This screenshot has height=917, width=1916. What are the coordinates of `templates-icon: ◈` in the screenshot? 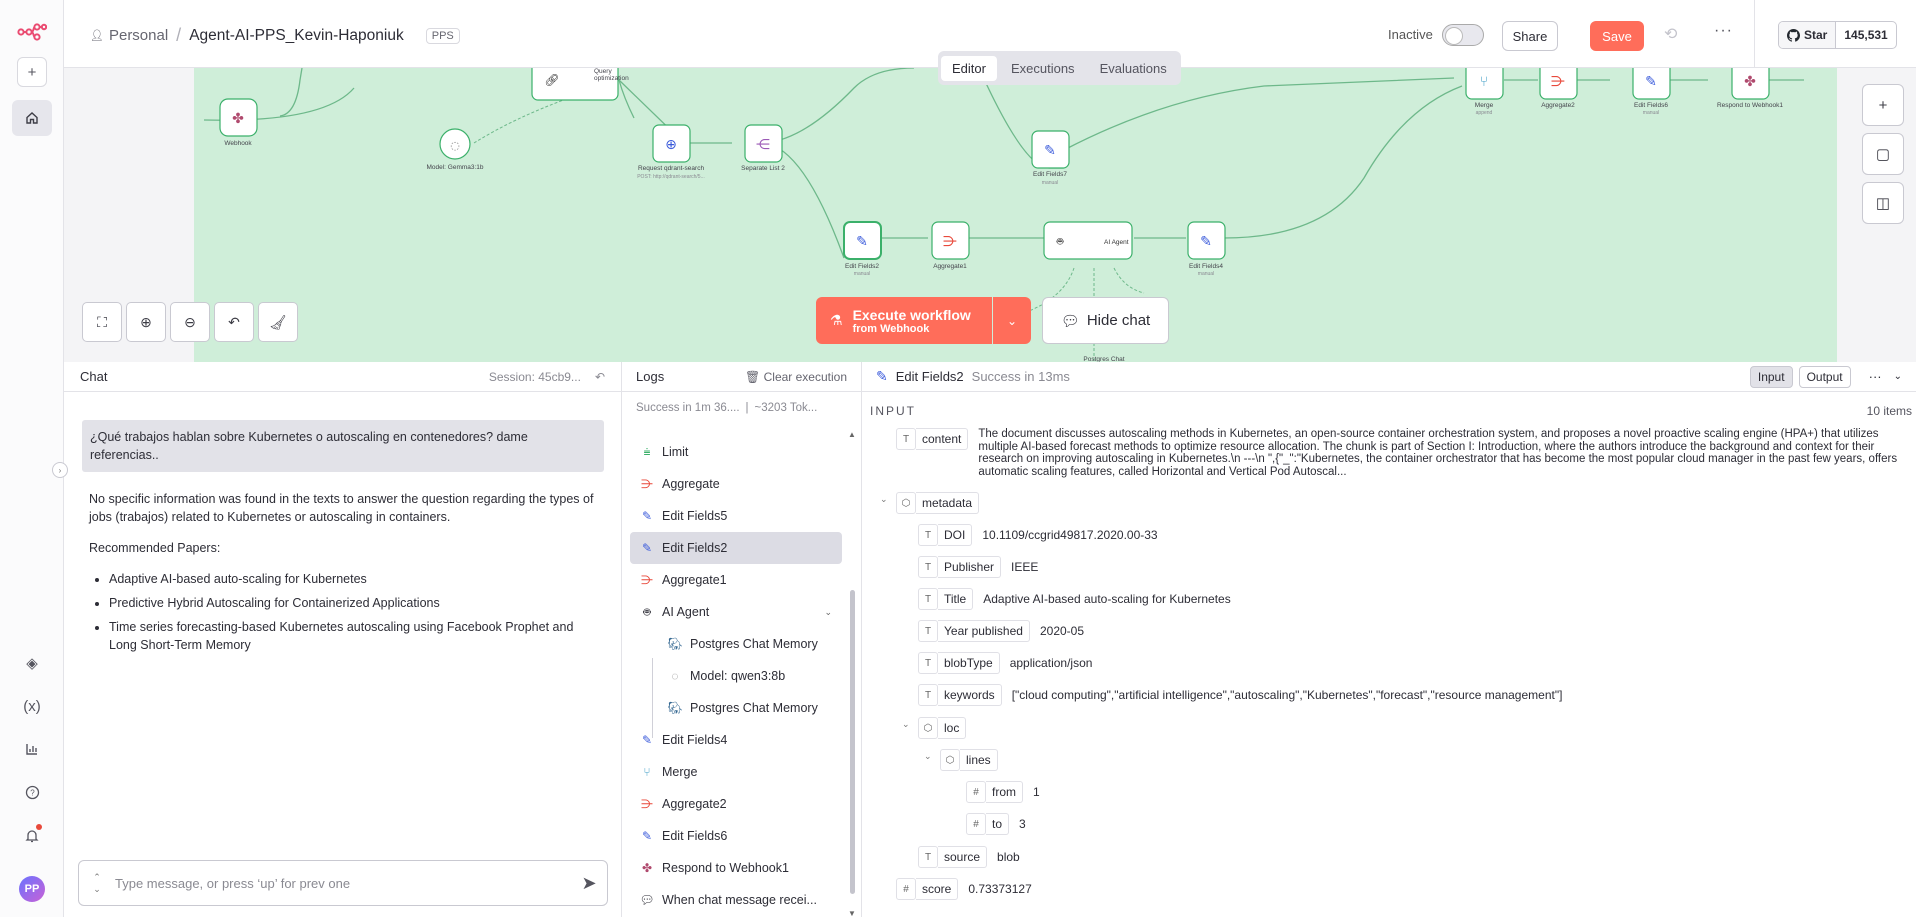 It's located at (32, 663).